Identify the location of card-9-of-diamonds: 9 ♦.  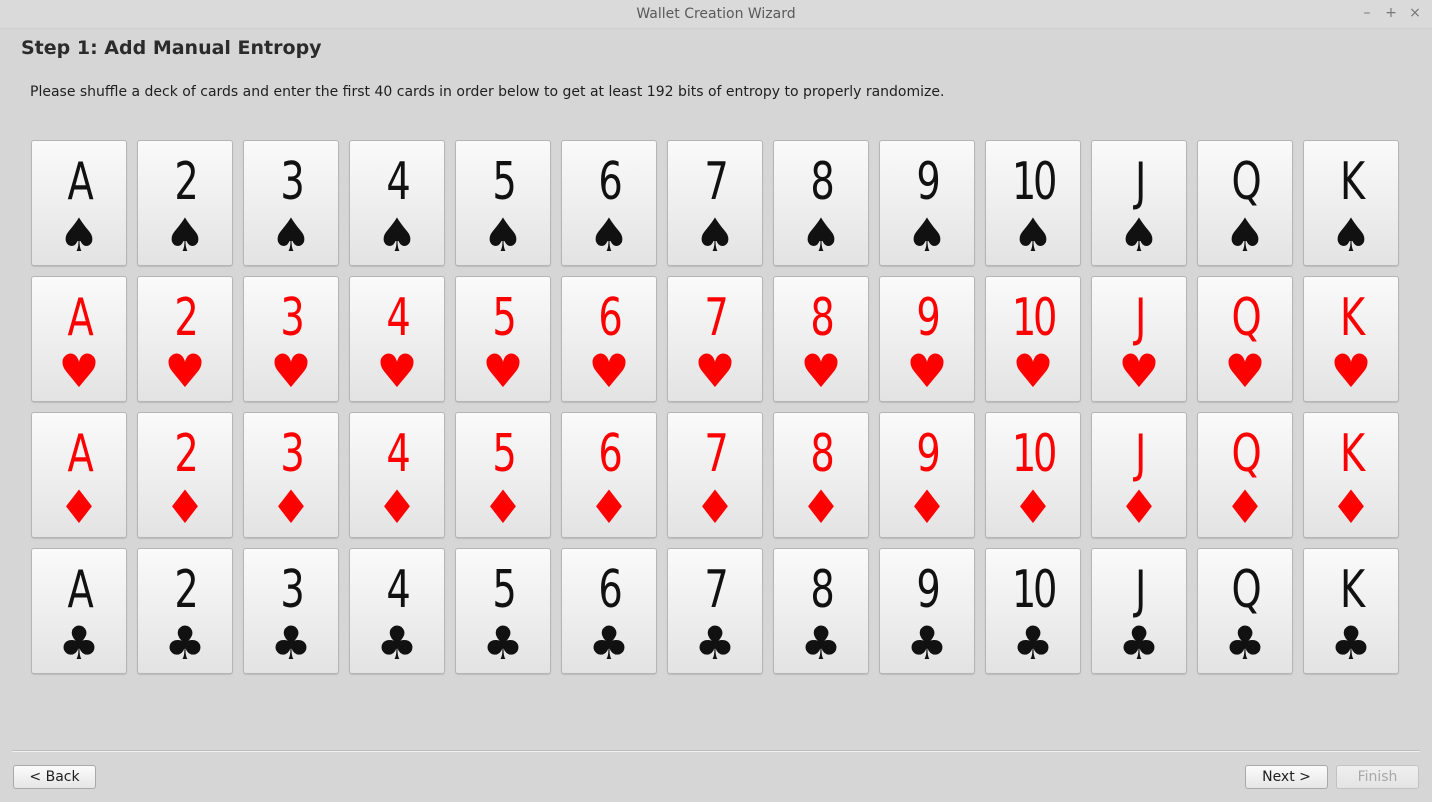
(927, 475).